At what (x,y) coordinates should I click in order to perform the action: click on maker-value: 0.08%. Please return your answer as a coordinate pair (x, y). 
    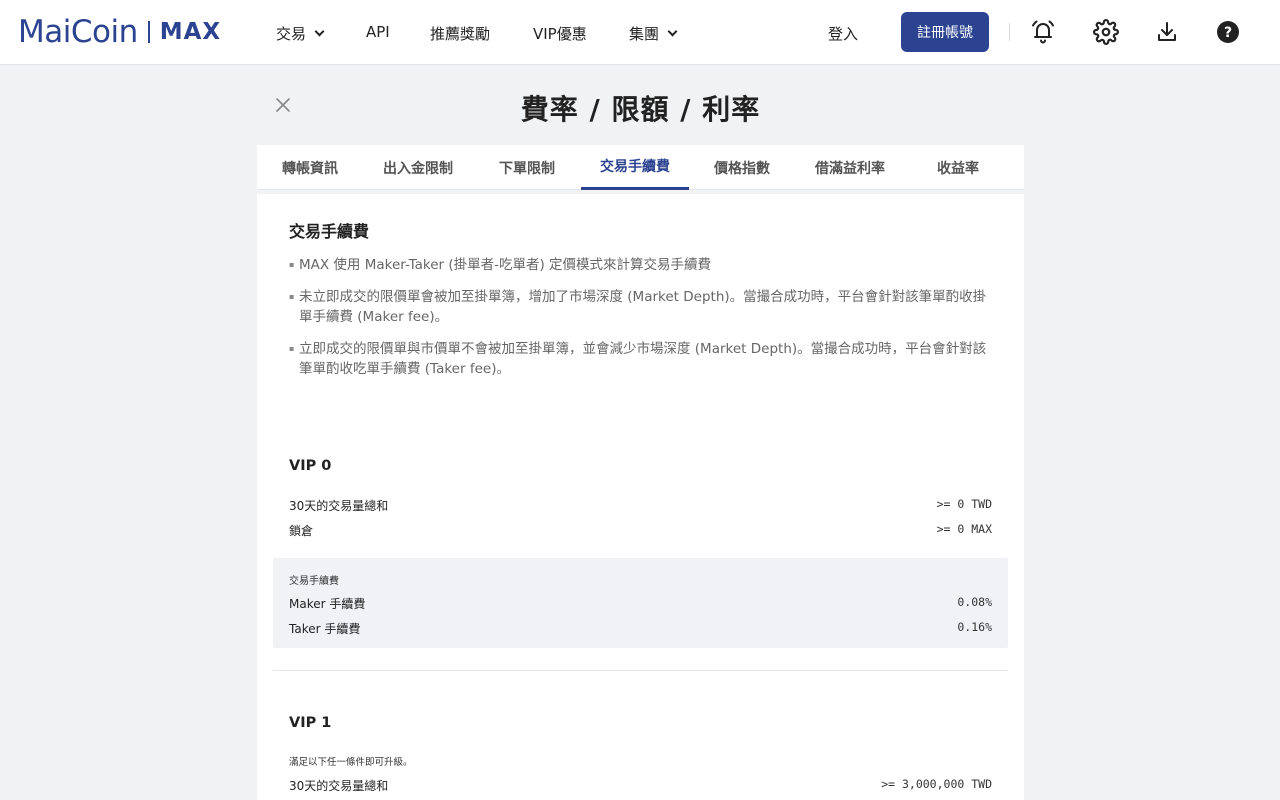
    Looking at the image, I should click on (974, 602).